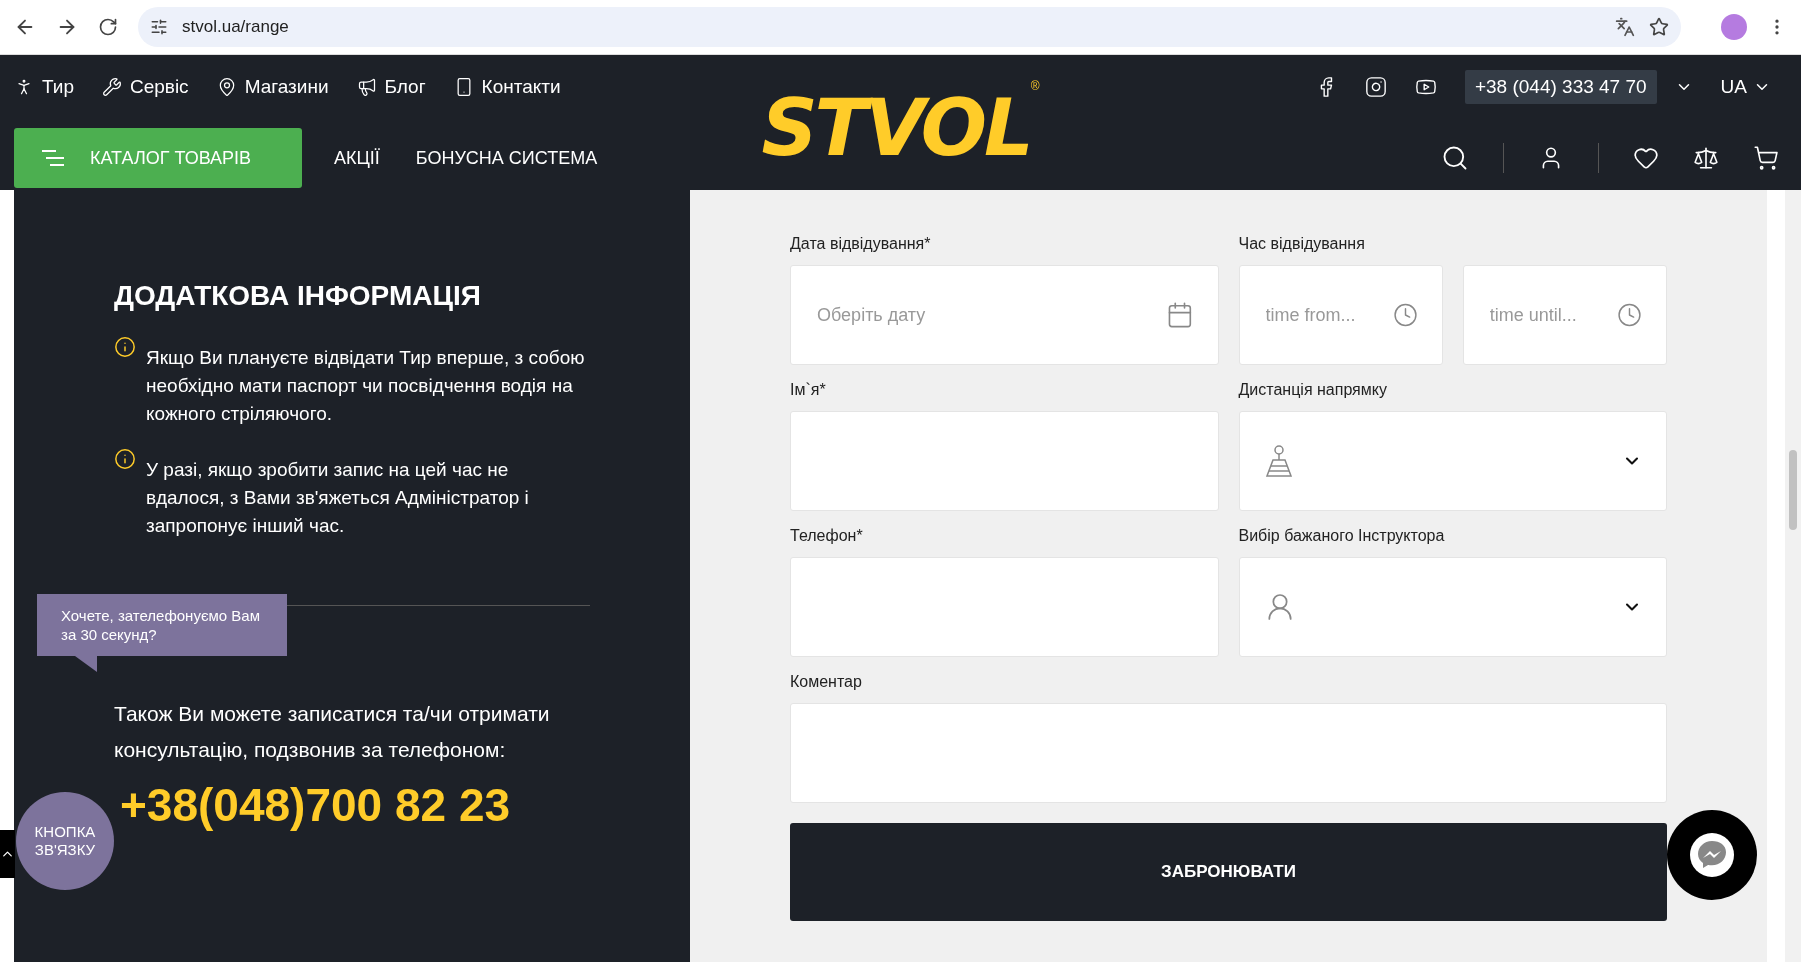 The image size is (1801, 962). I want to click on info-text: У разі, якщо зробити запис на цей час не вдалося, з Вами зв'яжеться Адміністратор і запропонує інший час., so click(338, 498).